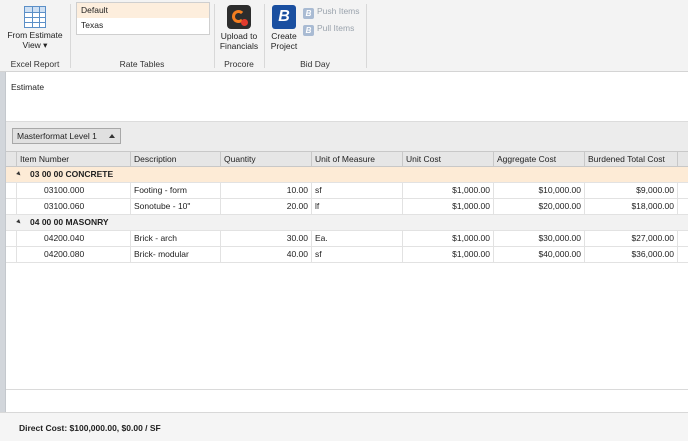 This screenshot has width=688, height=441. What do you see at coordinates (357, 206) in the screenshot?
I see `cell-unit-of-measure: lf` at bounding box center [357, 206].